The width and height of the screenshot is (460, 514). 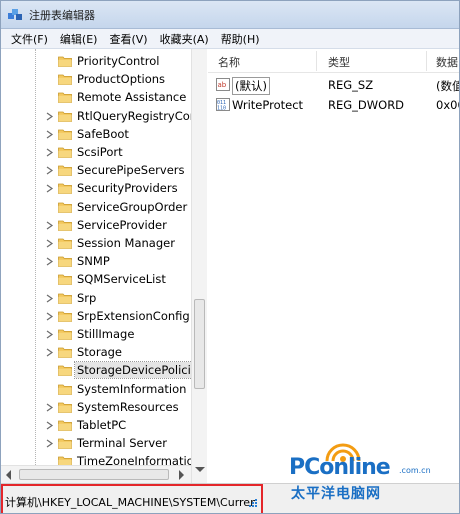 What do you see at coordinates (96, 61) in the screenshot?
I see `tree-item: PriorityControl` at bounding box center [96, 61].